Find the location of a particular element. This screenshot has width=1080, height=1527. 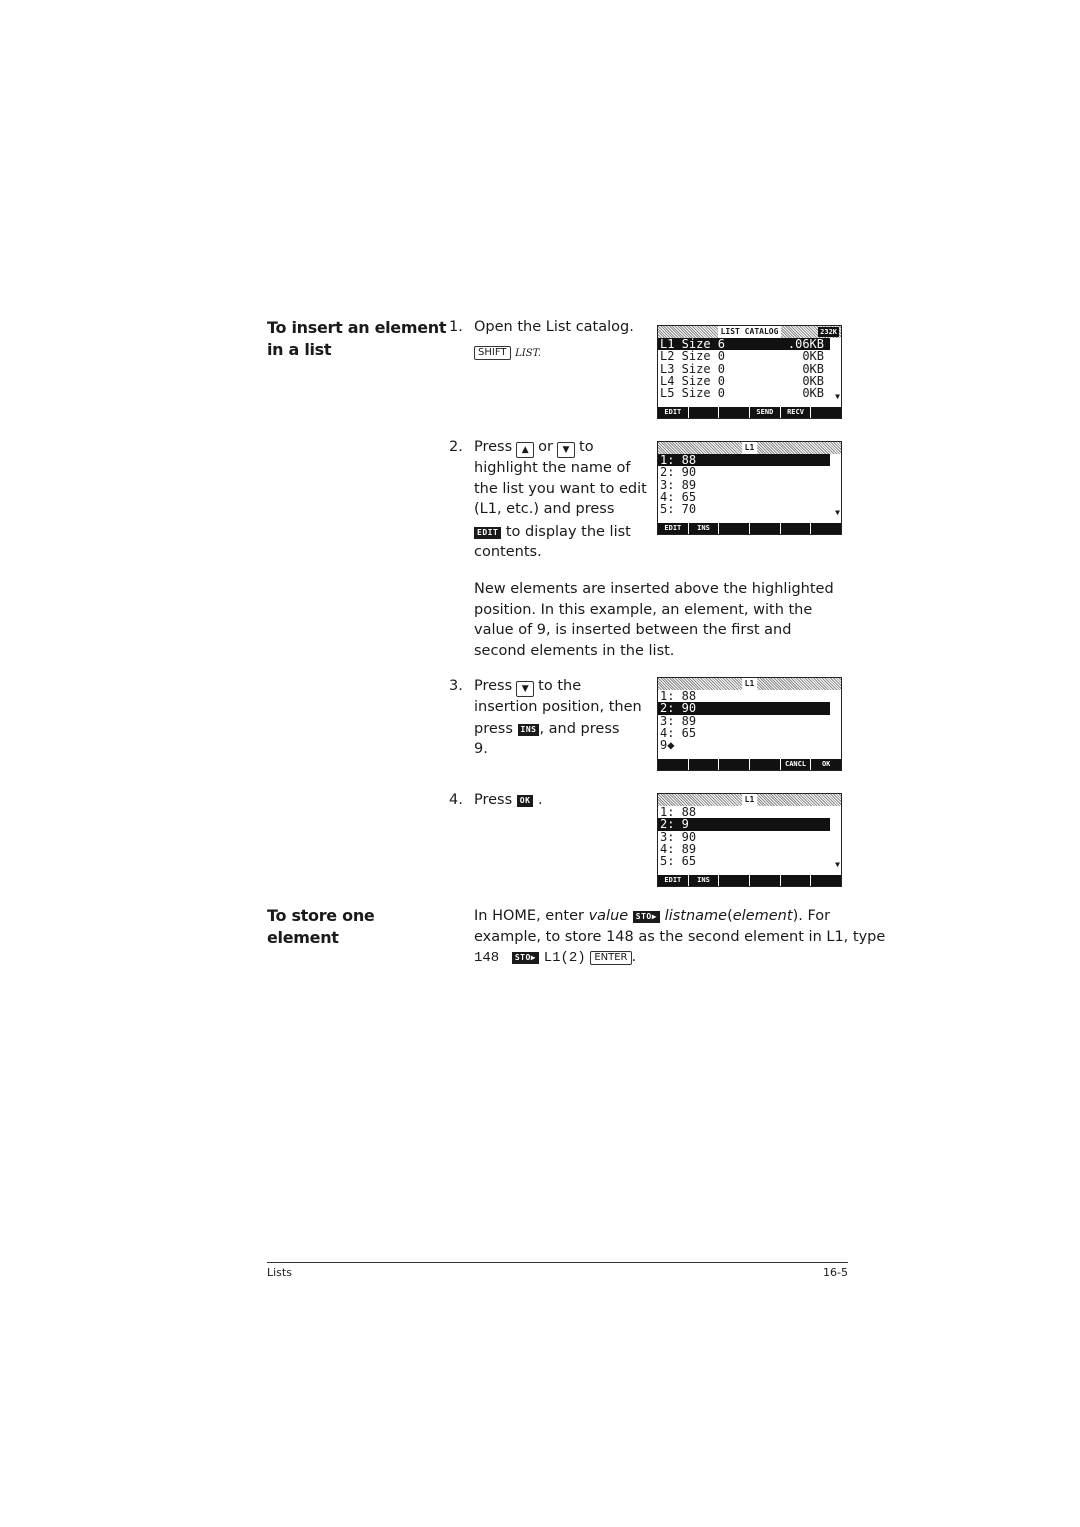

step-text: (L1, etc.) and press is located at coordinates (544, 509).